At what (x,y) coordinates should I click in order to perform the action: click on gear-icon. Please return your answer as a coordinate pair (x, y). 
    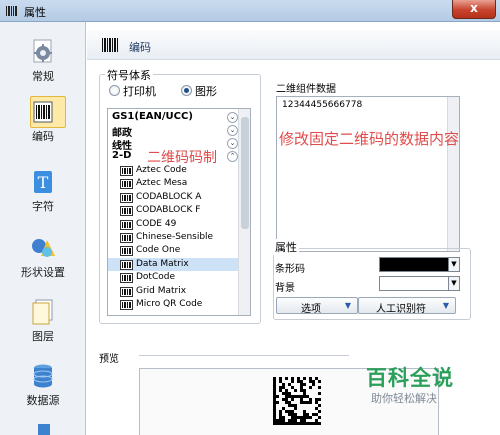
    Looking at the image, I should click on (42, 51).